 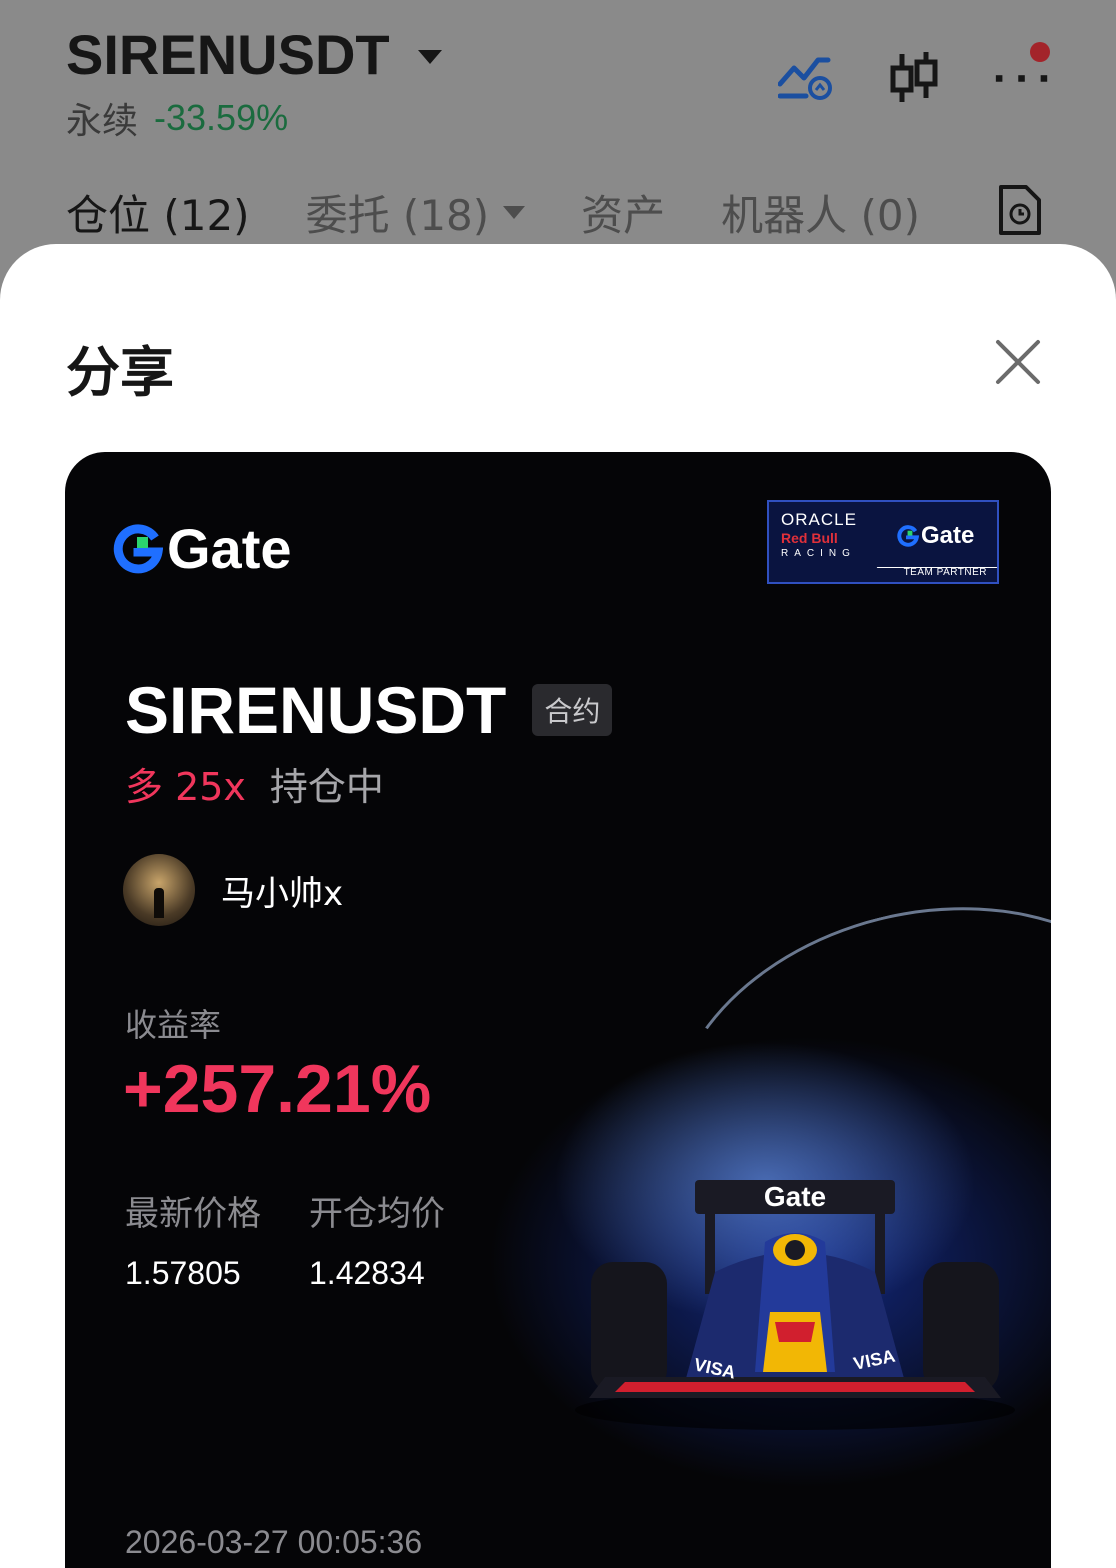 What do you see at coordinates (623, 215) in the screenshot?
I see `tab-label: 资产` at bounding box center [623, 215].